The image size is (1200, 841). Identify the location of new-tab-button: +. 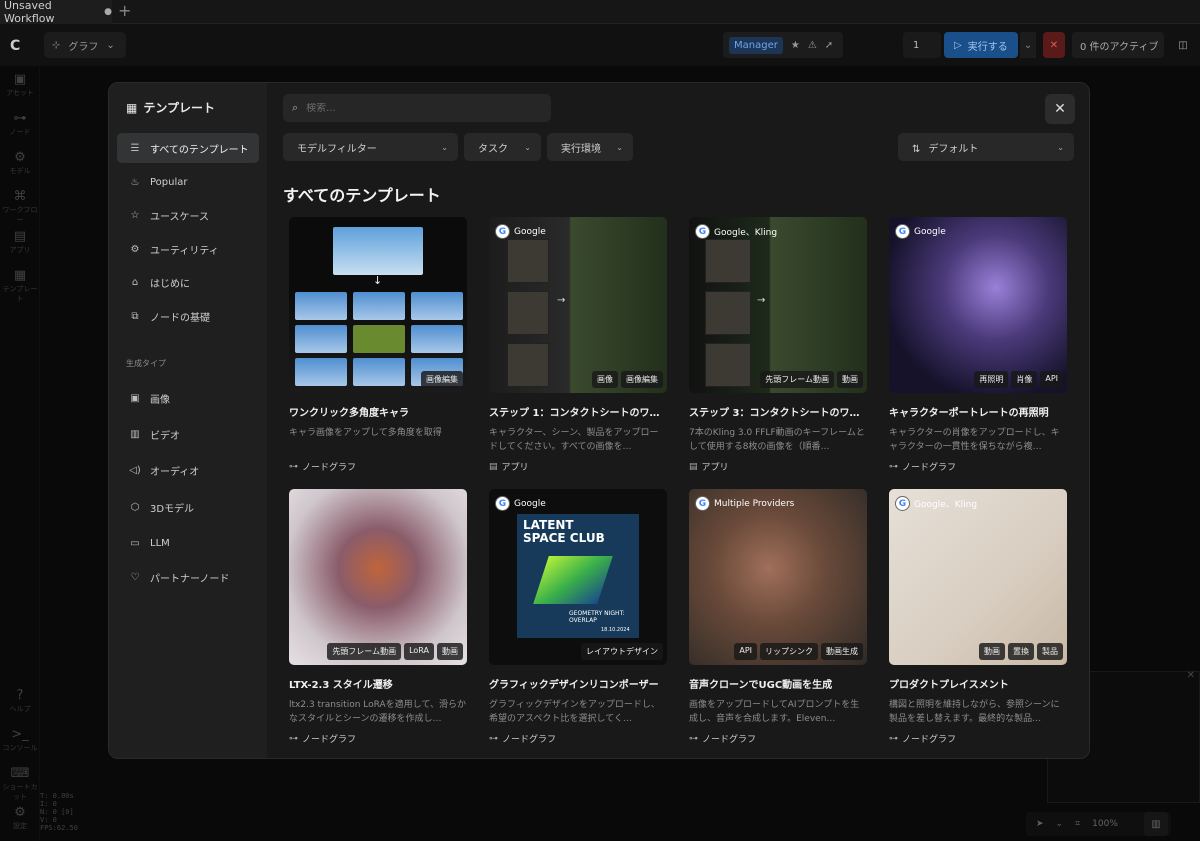
(124, 10).